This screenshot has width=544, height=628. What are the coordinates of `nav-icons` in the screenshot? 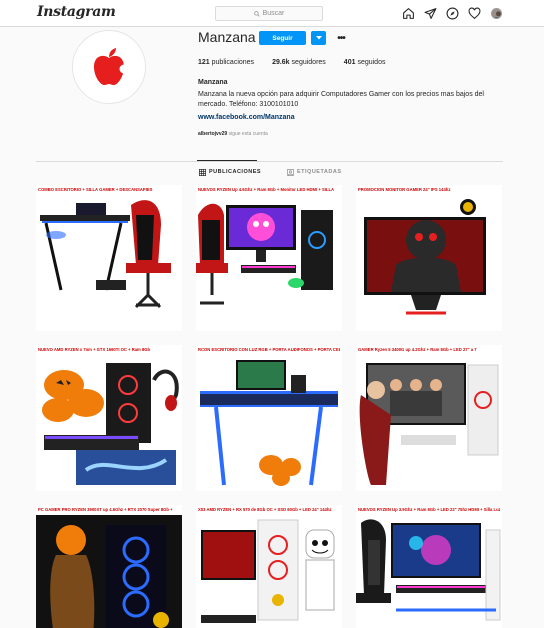 It's located at (452, 13).